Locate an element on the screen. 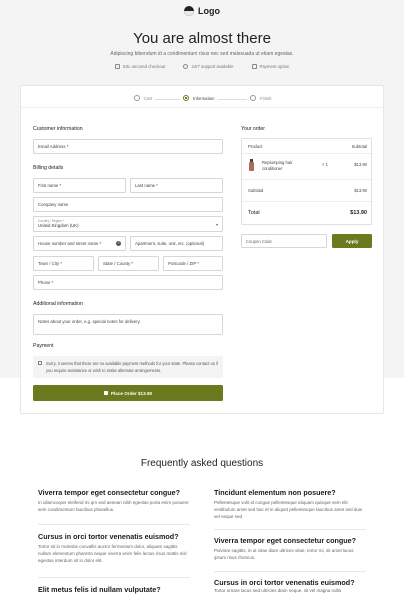 Image resolution: width=404 pixels, height=600 pixels. house-field: House number and street name * ? is located at coordinates (79, 243).